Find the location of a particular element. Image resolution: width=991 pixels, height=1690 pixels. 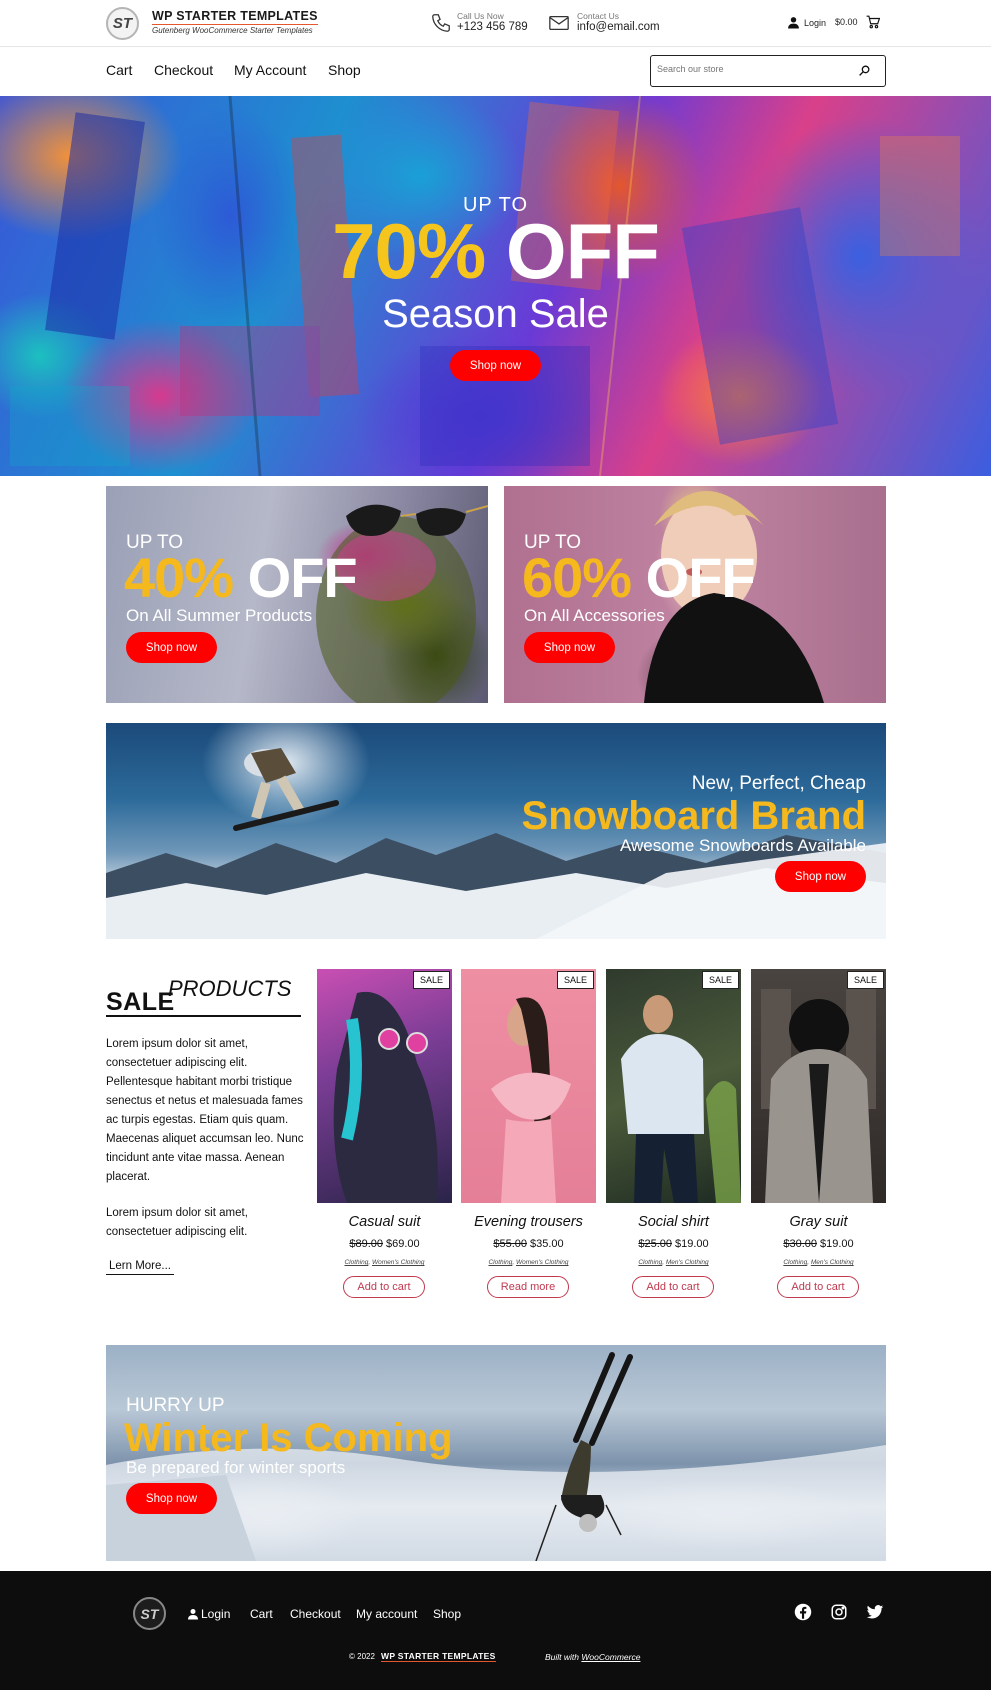

product-image-social-shirt: SALE is located at coordinates (673, 1086).